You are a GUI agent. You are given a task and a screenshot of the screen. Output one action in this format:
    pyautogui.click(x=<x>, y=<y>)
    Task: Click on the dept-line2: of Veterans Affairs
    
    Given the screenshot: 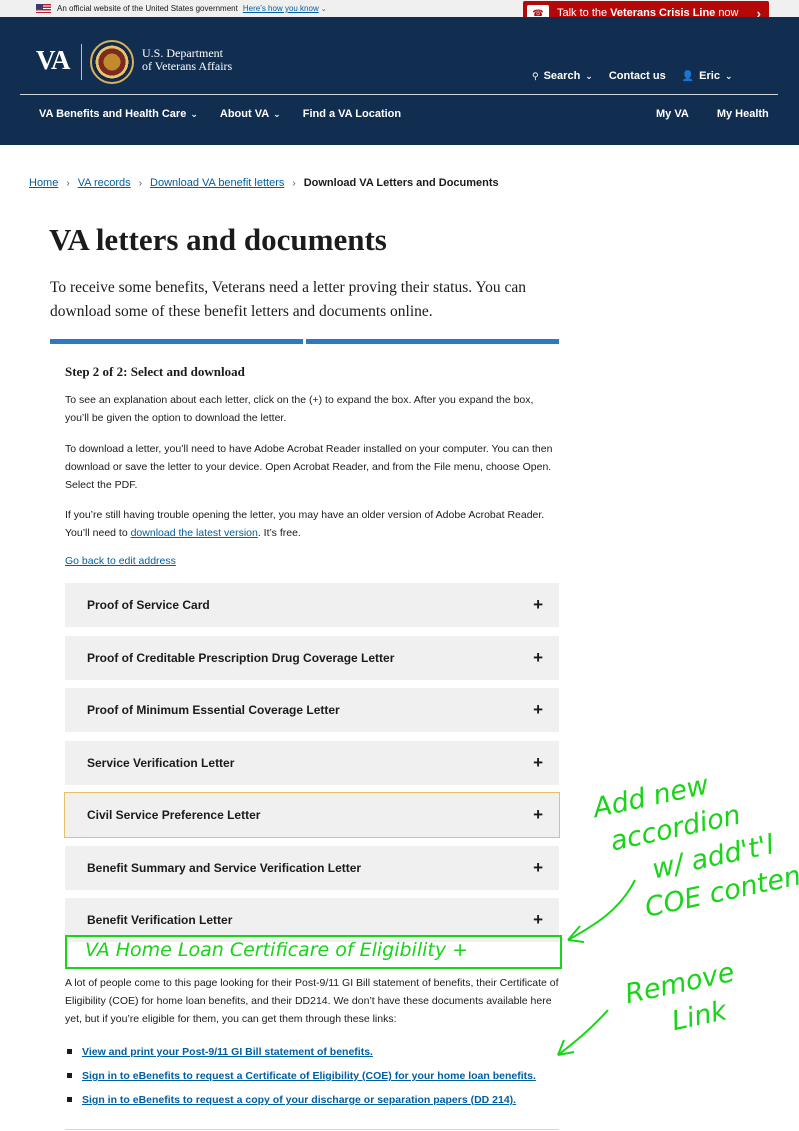 What is the action you would take?
    pyautogui.click(x=187, y=66)
    